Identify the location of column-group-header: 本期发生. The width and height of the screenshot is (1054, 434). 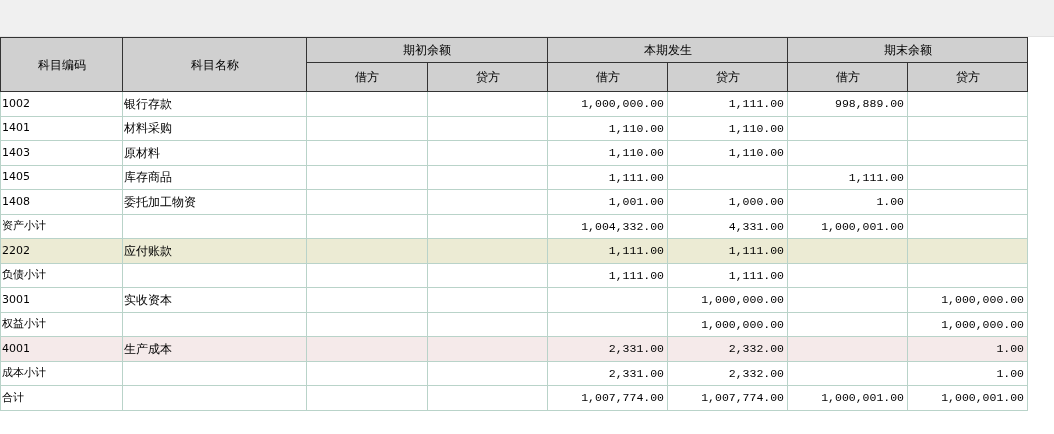
(667, 50).